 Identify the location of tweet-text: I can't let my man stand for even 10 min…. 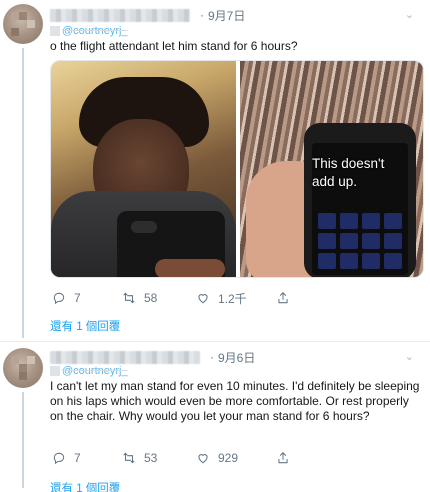
(235, 401).